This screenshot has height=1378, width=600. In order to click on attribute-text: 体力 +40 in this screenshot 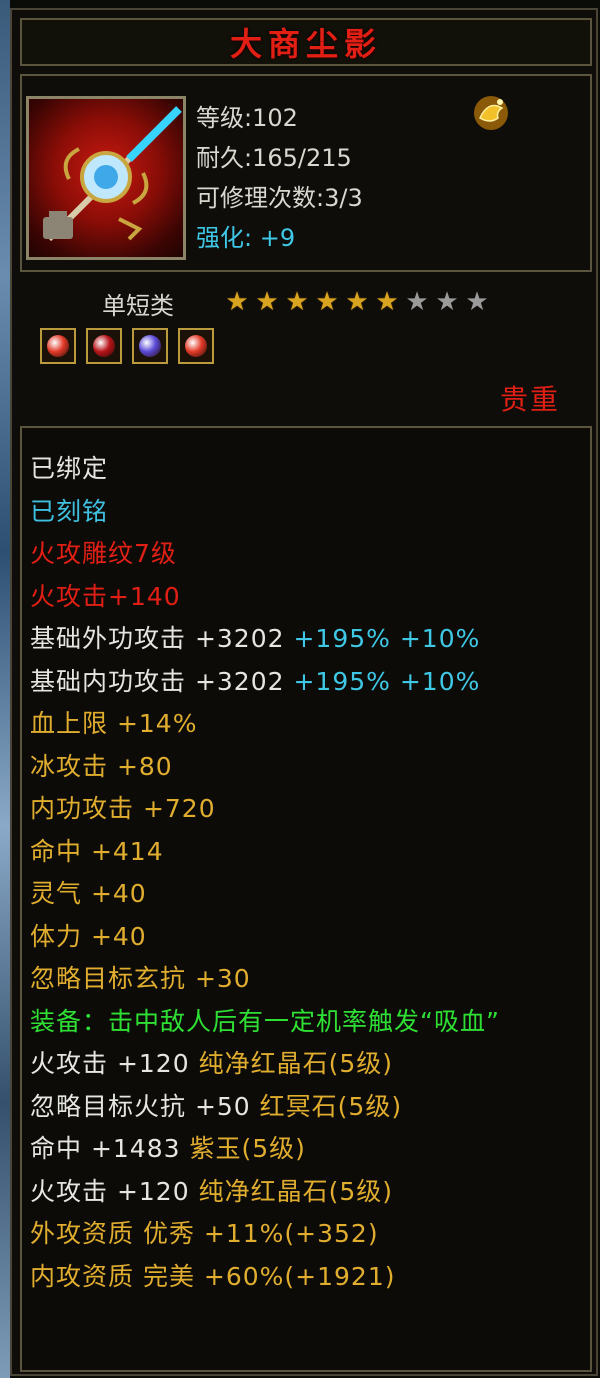, I will do `click(88, 936)`.